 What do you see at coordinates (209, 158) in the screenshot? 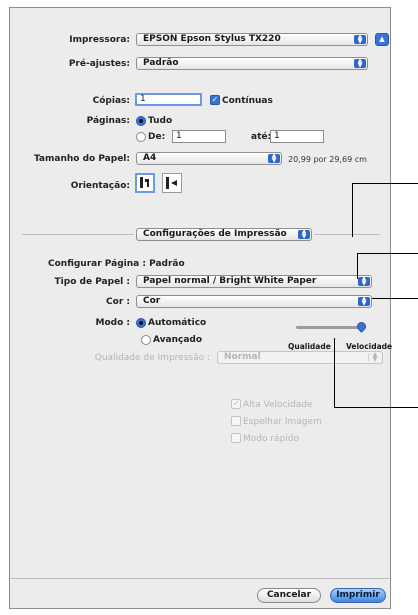
I see `paper-size-popup: A4 ▲ ▼` at bounding box center [209, 158].